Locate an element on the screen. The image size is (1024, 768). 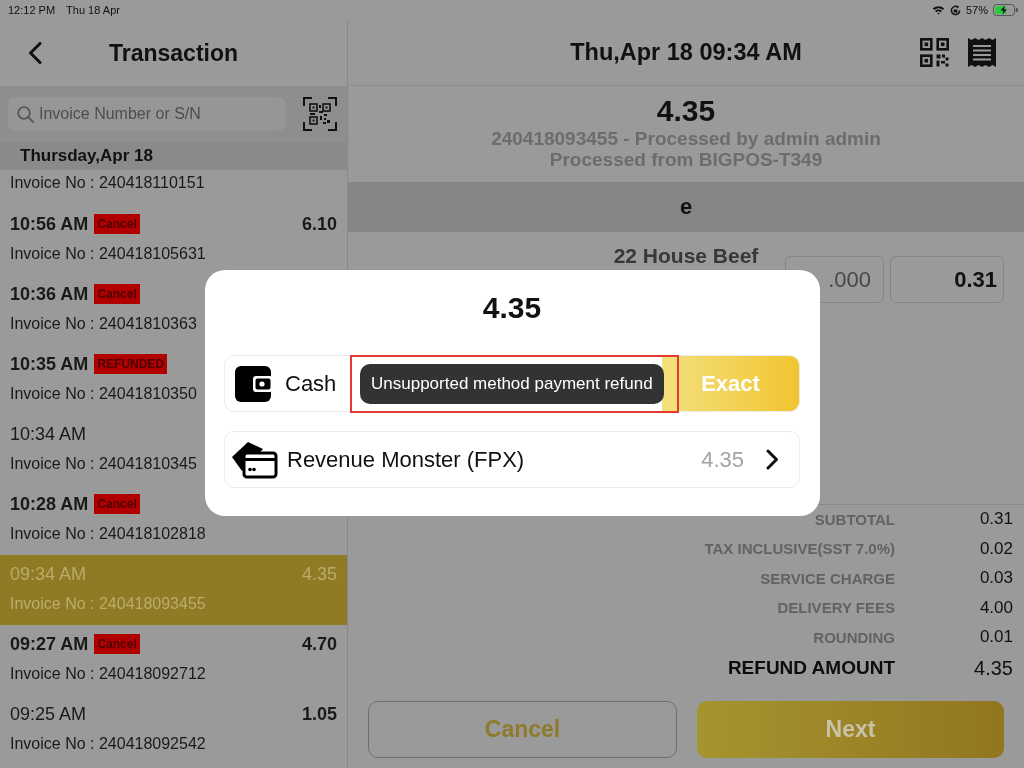
method-label: Cash is located at coordinates (311, 383).